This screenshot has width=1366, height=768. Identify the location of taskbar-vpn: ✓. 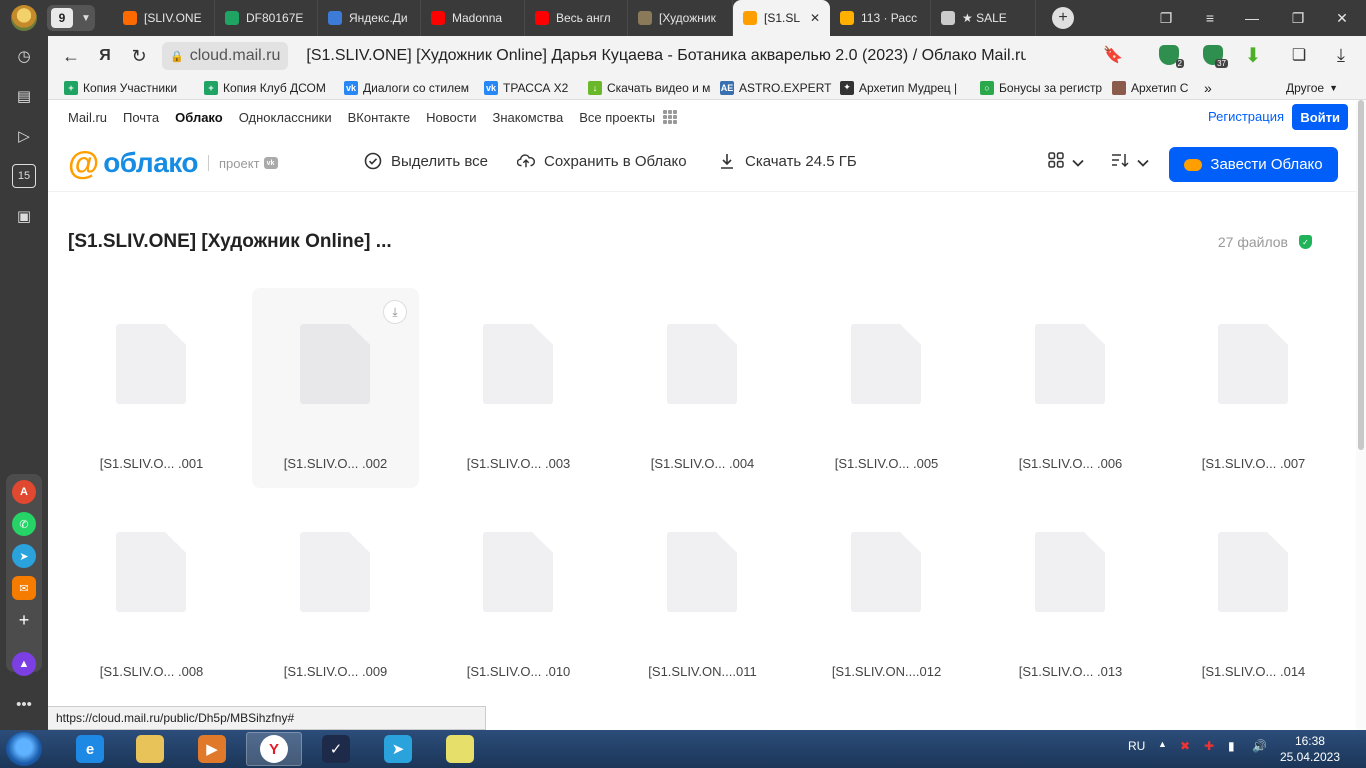
(336, 749).